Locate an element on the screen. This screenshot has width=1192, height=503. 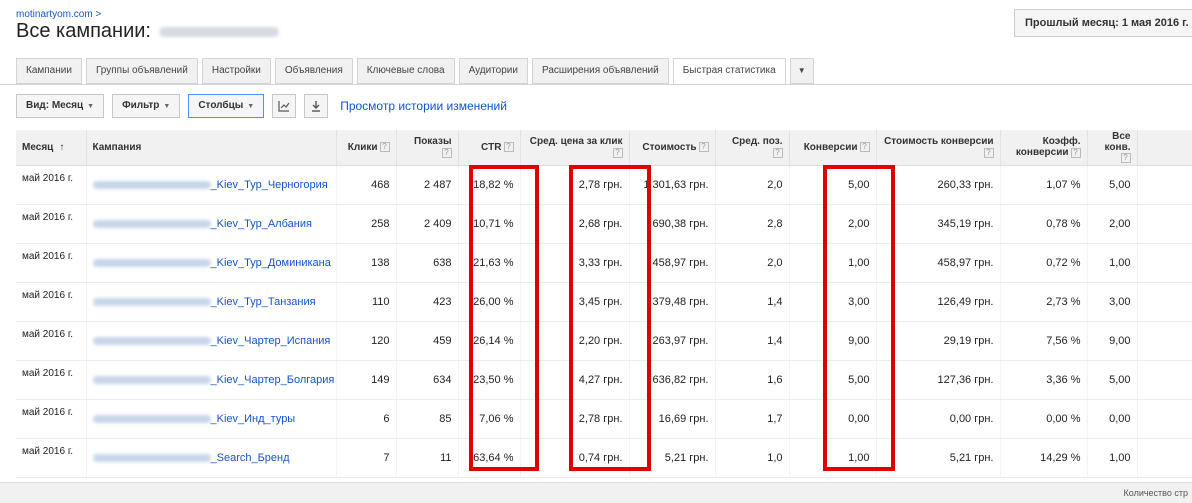
cell-conversions: 9,00 is located at coordinates (833, 341).